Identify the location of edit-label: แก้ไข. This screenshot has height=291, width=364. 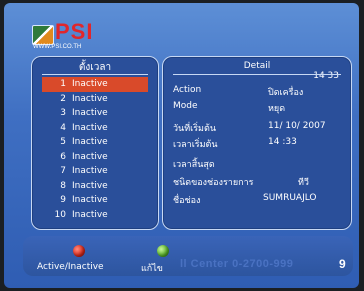
(152, 269).